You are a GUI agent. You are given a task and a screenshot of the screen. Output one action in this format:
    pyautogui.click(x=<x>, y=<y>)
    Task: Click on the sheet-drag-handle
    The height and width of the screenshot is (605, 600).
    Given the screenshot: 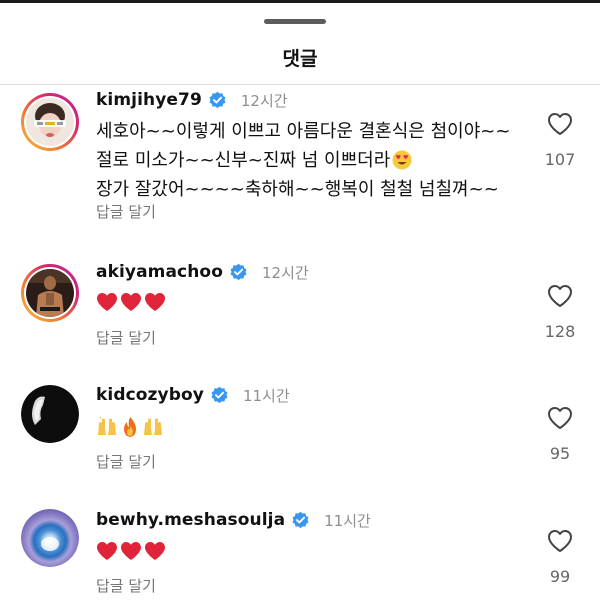 What is the action you would take?
    pyautogui.click(x=295, y=21)
    